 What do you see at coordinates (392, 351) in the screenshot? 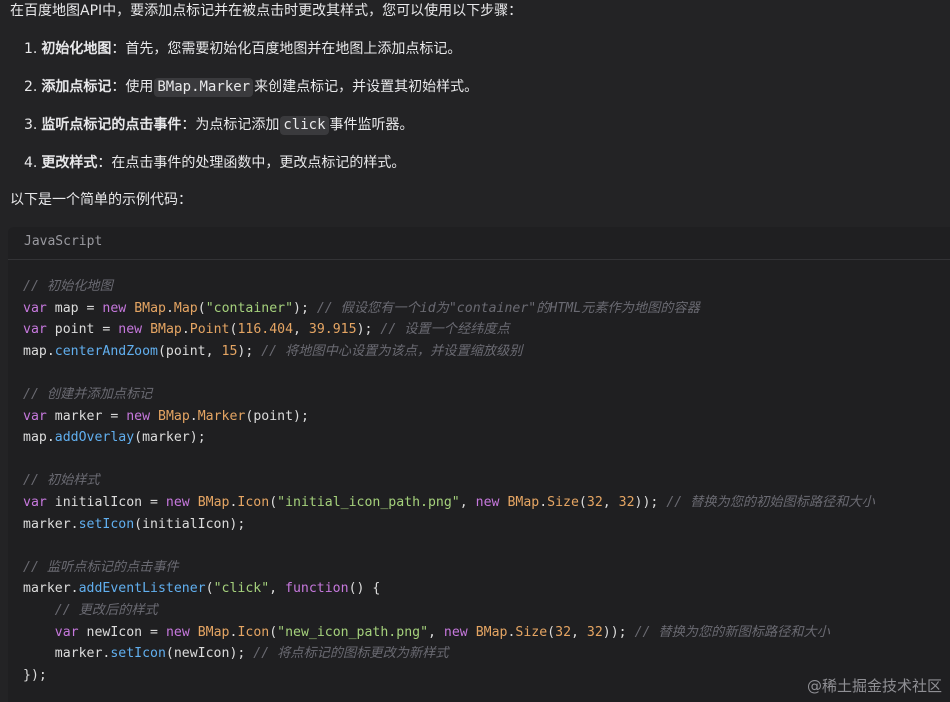
I see `code-token: // 将地图中心设置为该点，并设置缩放级别` at bounding box center [392, 351].